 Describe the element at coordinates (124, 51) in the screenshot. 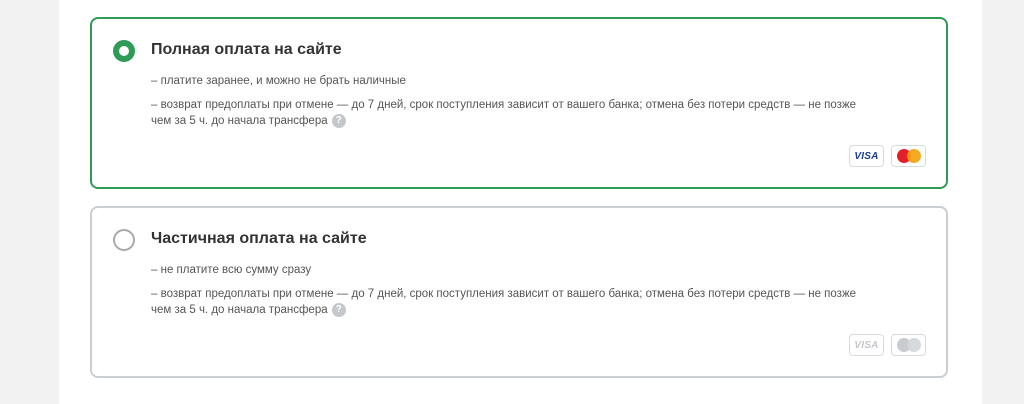

I see `radio-full-selected` at that location.